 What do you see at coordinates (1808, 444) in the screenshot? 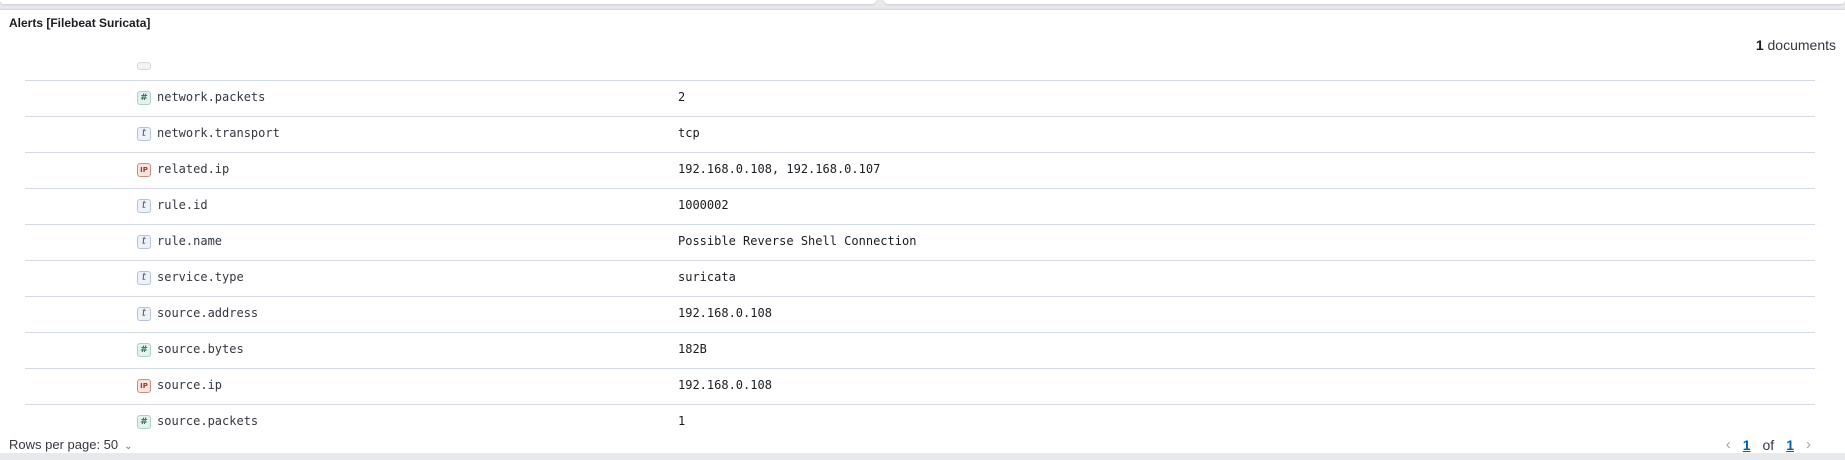
I see `arrow-right-icon: ›` at bounding box center [1808, 444].